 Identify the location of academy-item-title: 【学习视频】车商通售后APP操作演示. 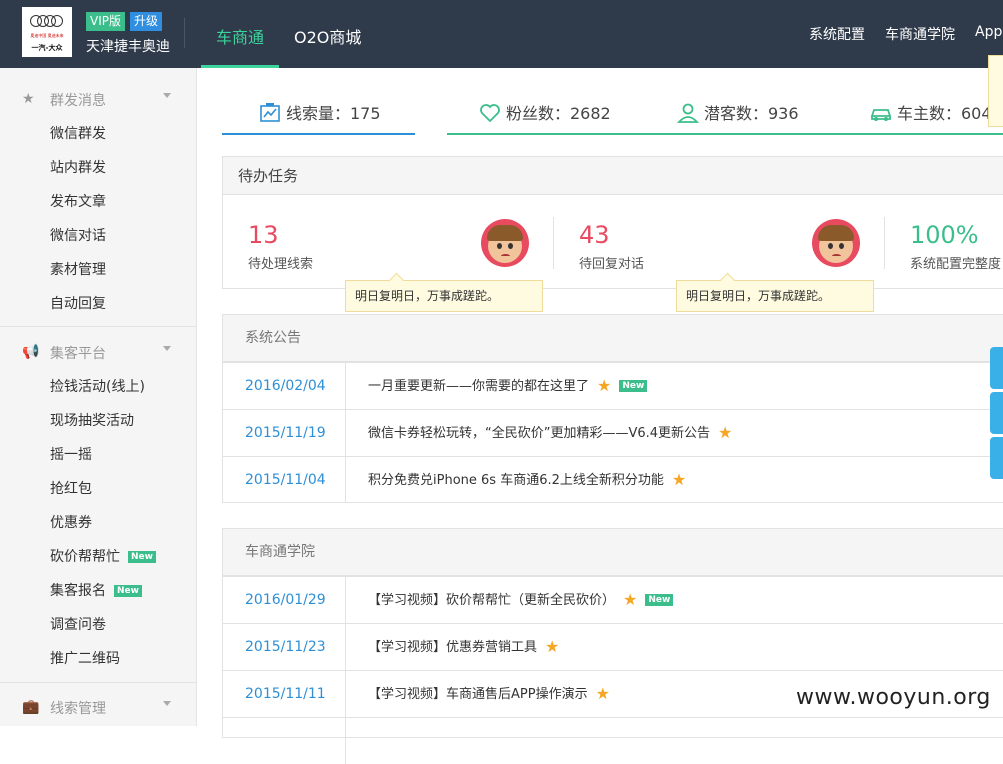
(478, 694).